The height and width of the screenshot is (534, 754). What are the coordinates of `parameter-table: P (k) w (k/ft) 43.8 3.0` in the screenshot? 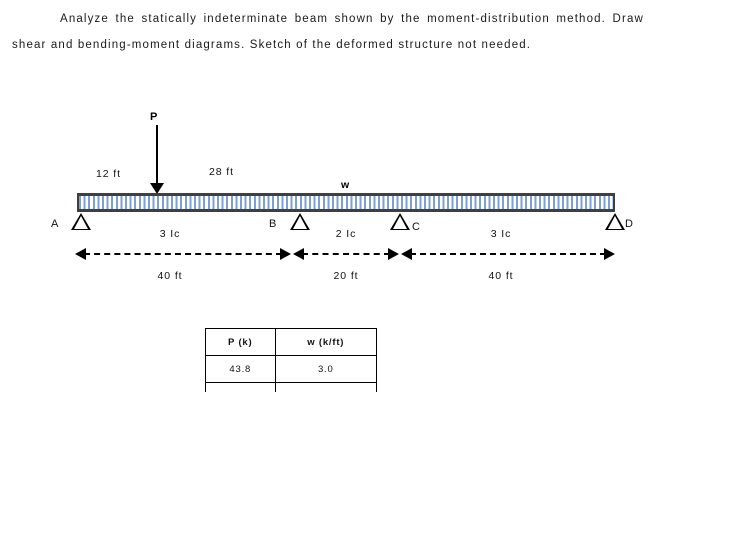 It's located at (291, 360).